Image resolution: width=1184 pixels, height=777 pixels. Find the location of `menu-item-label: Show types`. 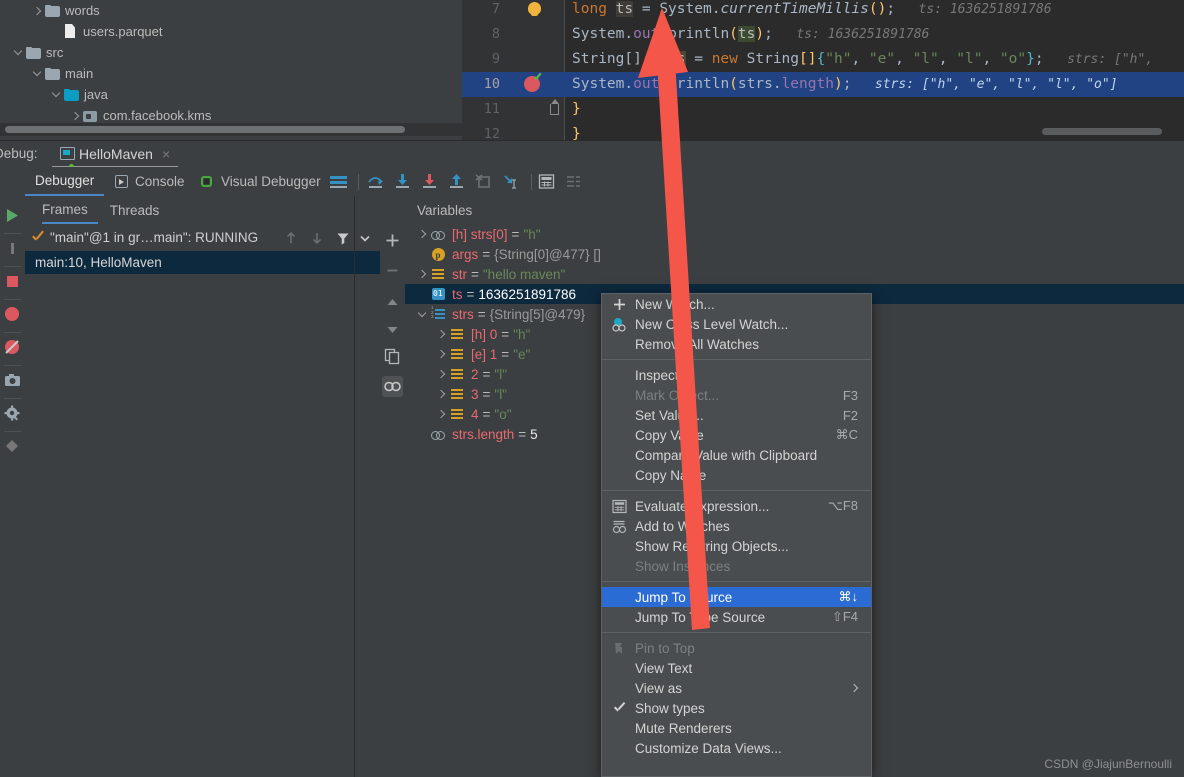

menu-item-label: Show types is located at coordinates (670, 708).